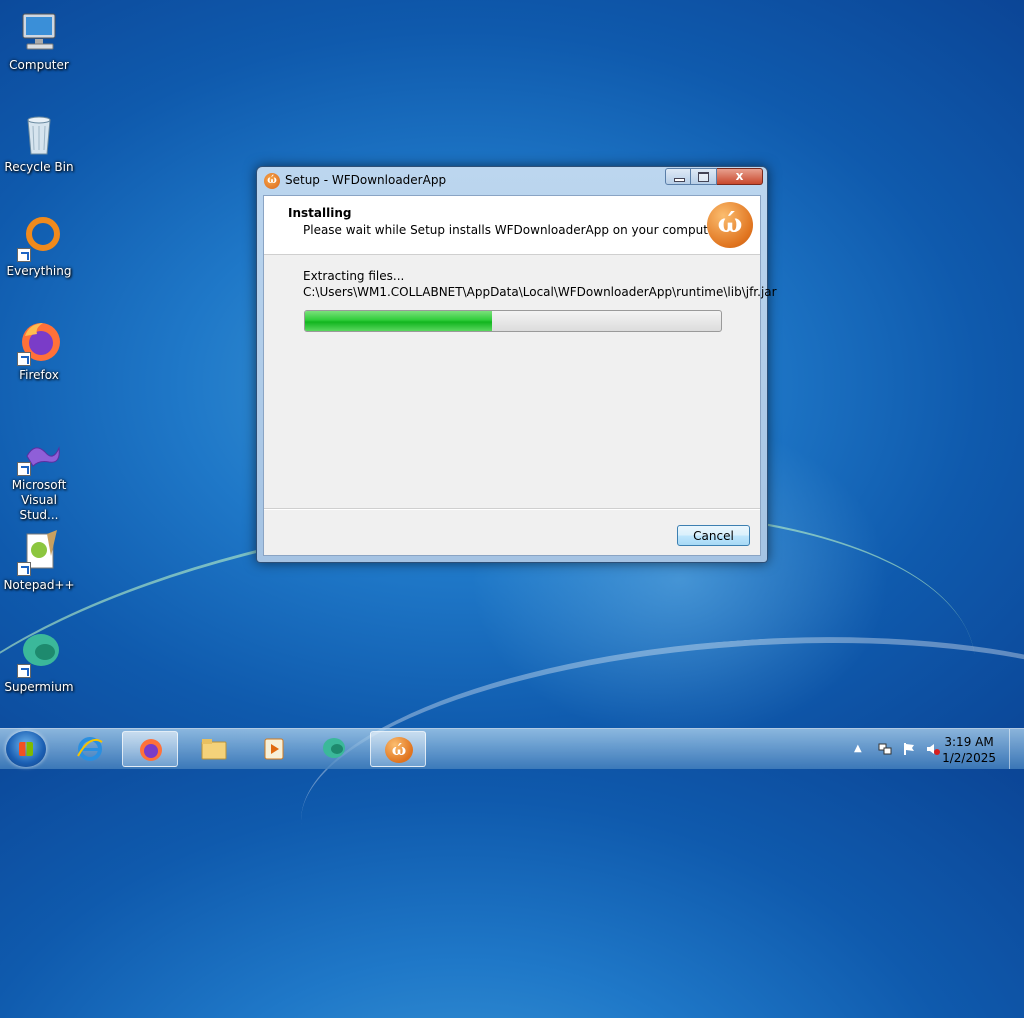 The width and height of the screenshot is (1024, 1018). I want to click on recycle-bin-icon, so click(39, 134).